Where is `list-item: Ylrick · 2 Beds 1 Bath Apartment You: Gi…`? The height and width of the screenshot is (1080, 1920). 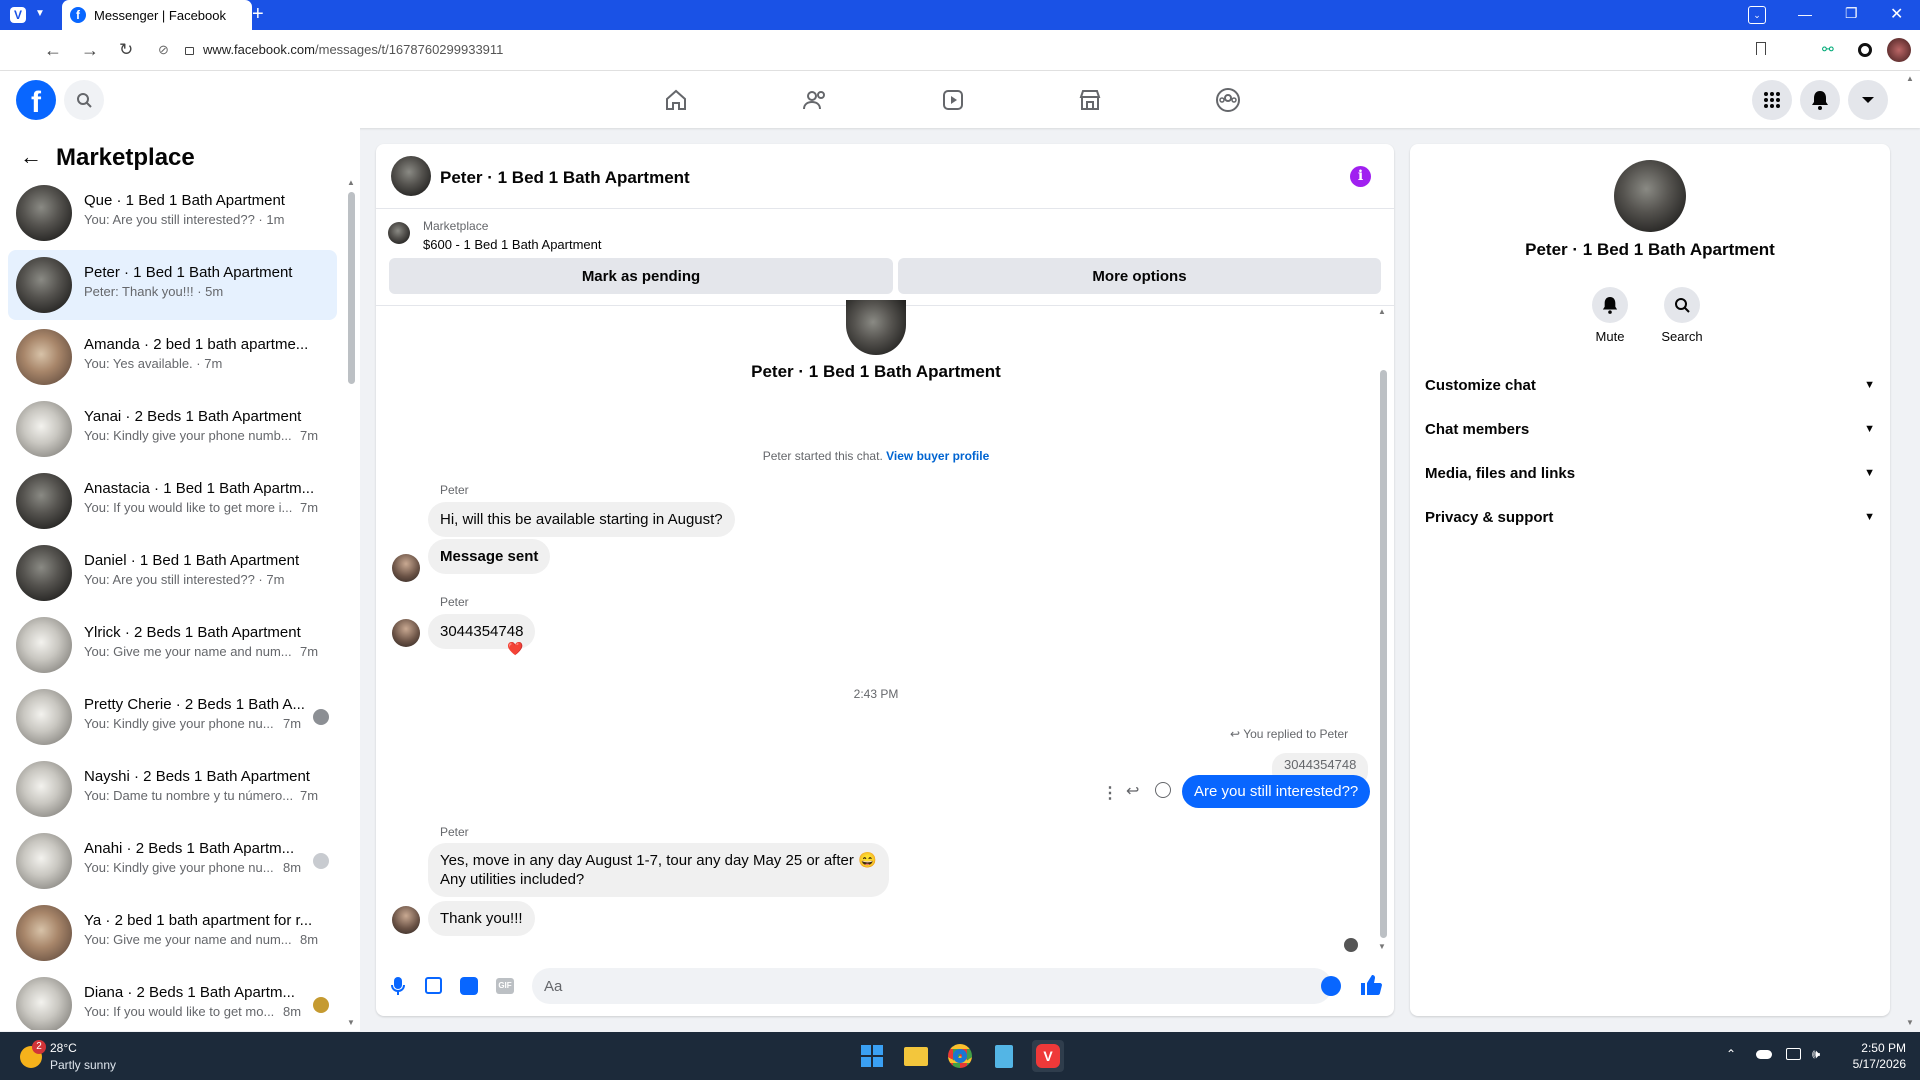
list-item: Ylrick · 2 Beds 1 Bath Apartment You: Gi… is located at coordinates (172, 645).